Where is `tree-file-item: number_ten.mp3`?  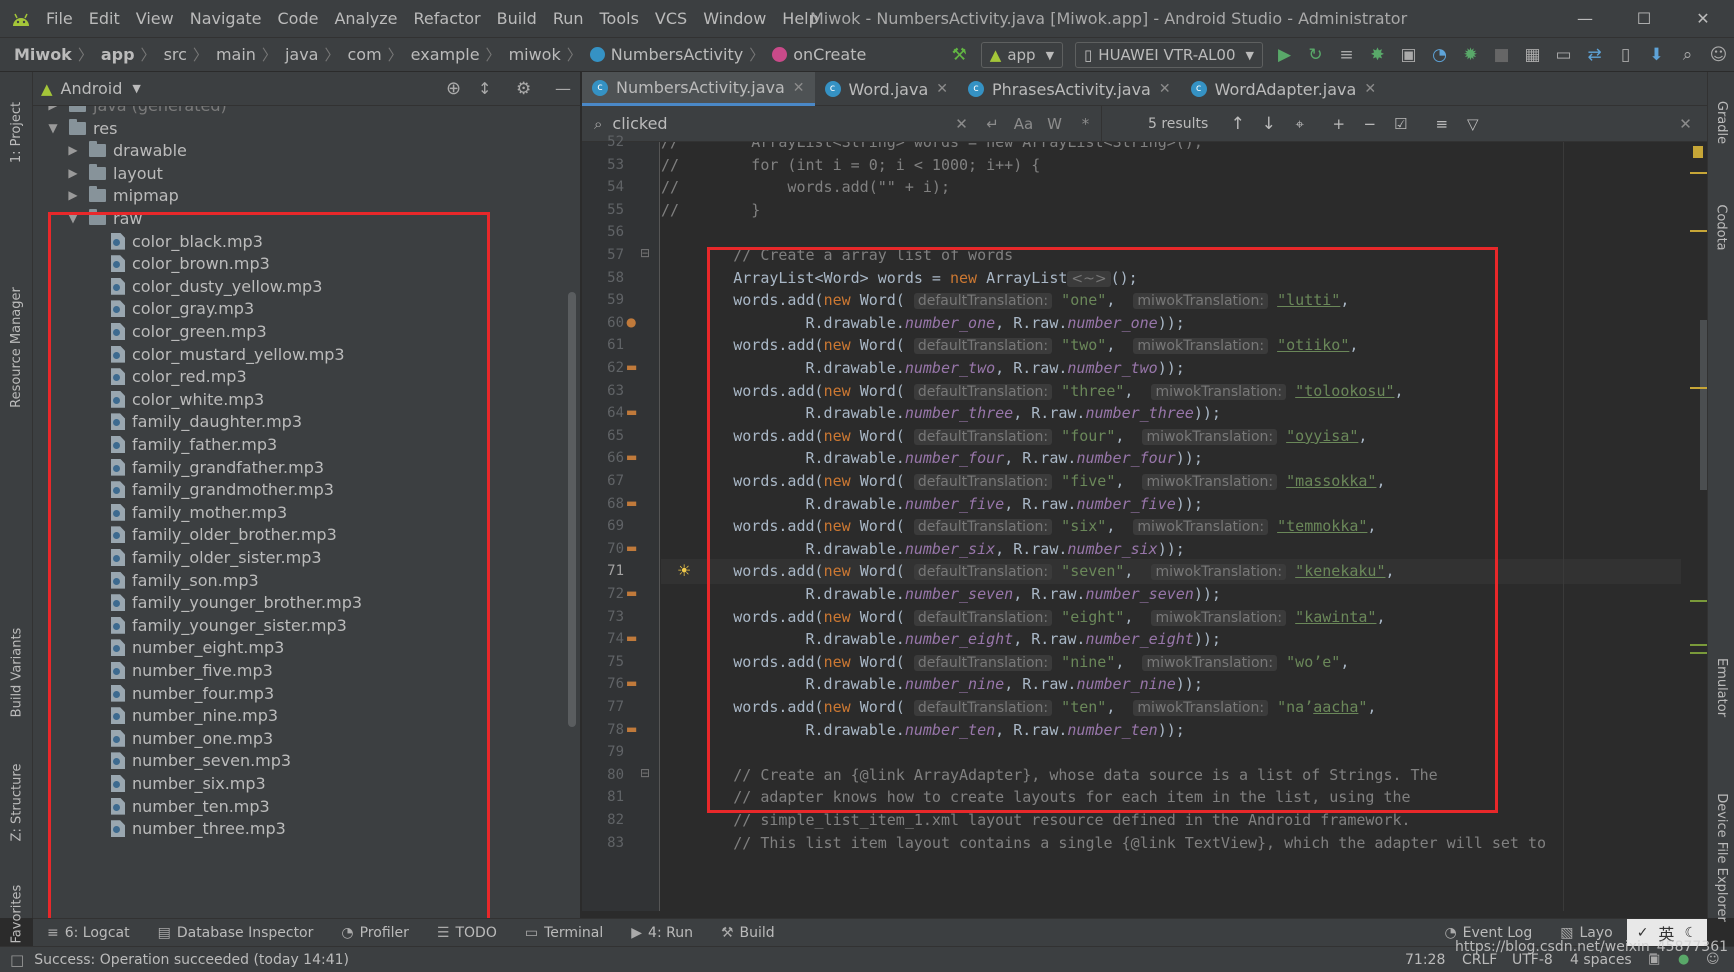
tree-file-item: number_ten.mp3 is located at coordinates (190, 806).